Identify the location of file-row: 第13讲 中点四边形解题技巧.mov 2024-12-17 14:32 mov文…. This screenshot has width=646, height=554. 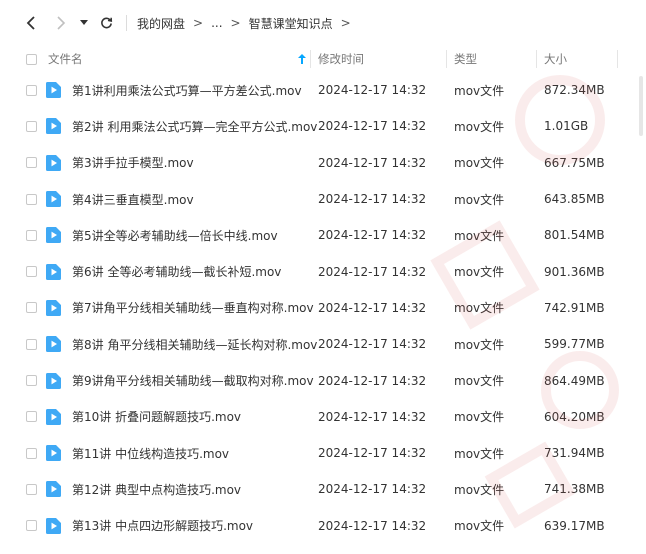
(310, 526).